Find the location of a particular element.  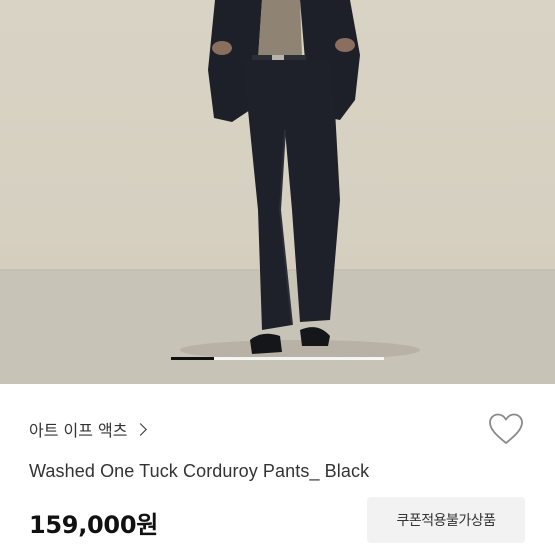

product-price: 159,000원 is located at coordinates (93, 525).